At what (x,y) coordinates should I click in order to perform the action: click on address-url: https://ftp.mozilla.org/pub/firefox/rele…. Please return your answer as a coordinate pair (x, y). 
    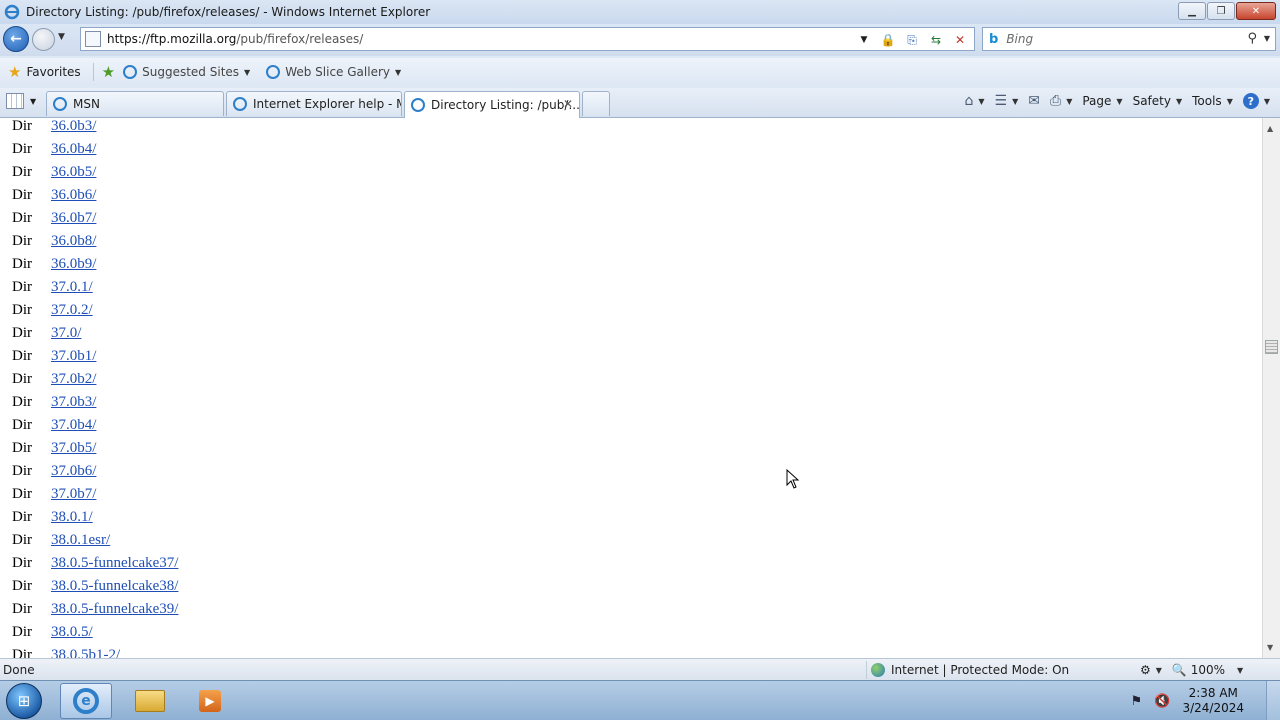
    Looking at the image, I should click on (235, 39).